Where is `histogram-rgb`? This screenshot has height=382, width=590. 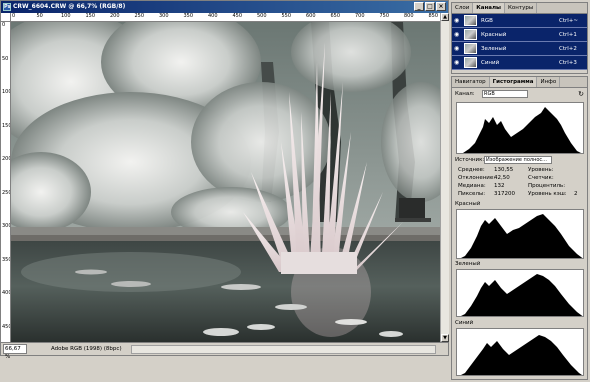
histogram-rgb is located at coordinates (520, 128).